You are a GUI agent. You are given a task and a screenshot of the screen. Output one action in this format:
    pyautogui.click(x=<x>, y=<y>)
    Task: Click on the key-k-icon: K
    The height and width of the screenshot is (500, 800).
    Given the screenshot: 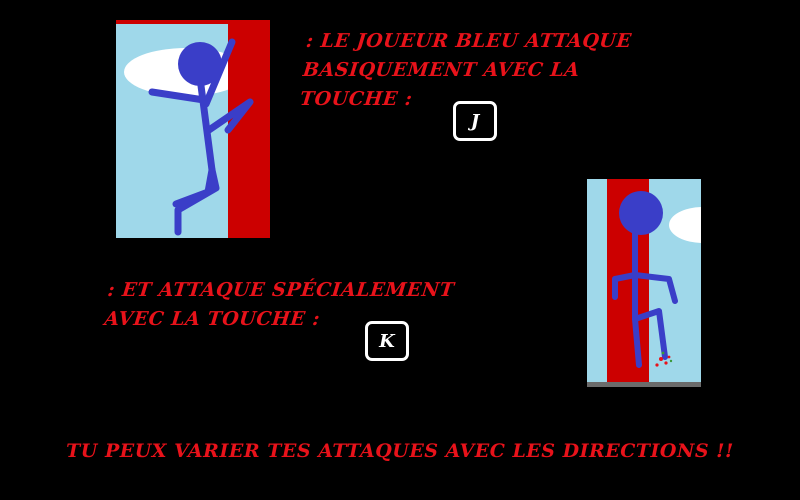 What is the action you would take?
    pyautogui.click(x=387, y=341)
    